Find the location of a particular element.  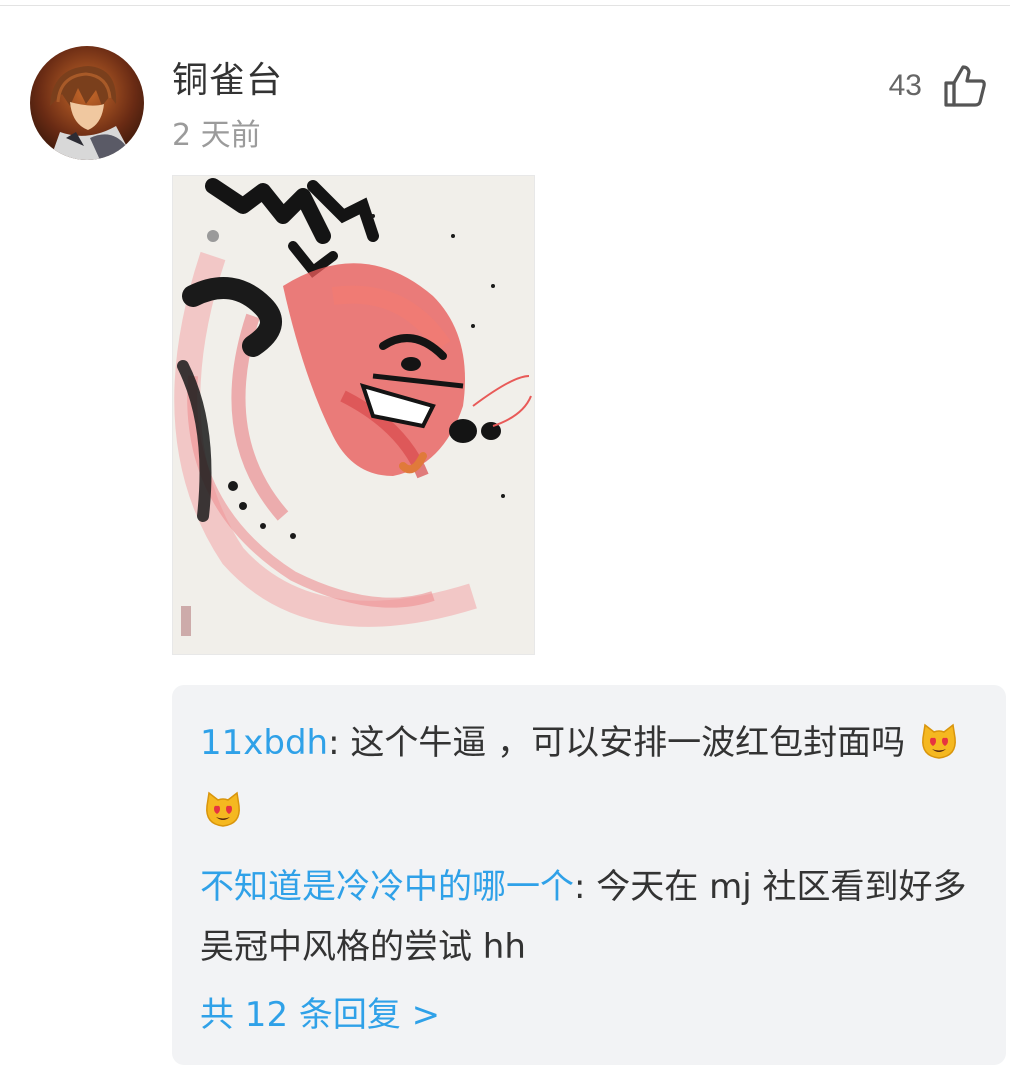

user-avatar is located at coordinates (87, 103).